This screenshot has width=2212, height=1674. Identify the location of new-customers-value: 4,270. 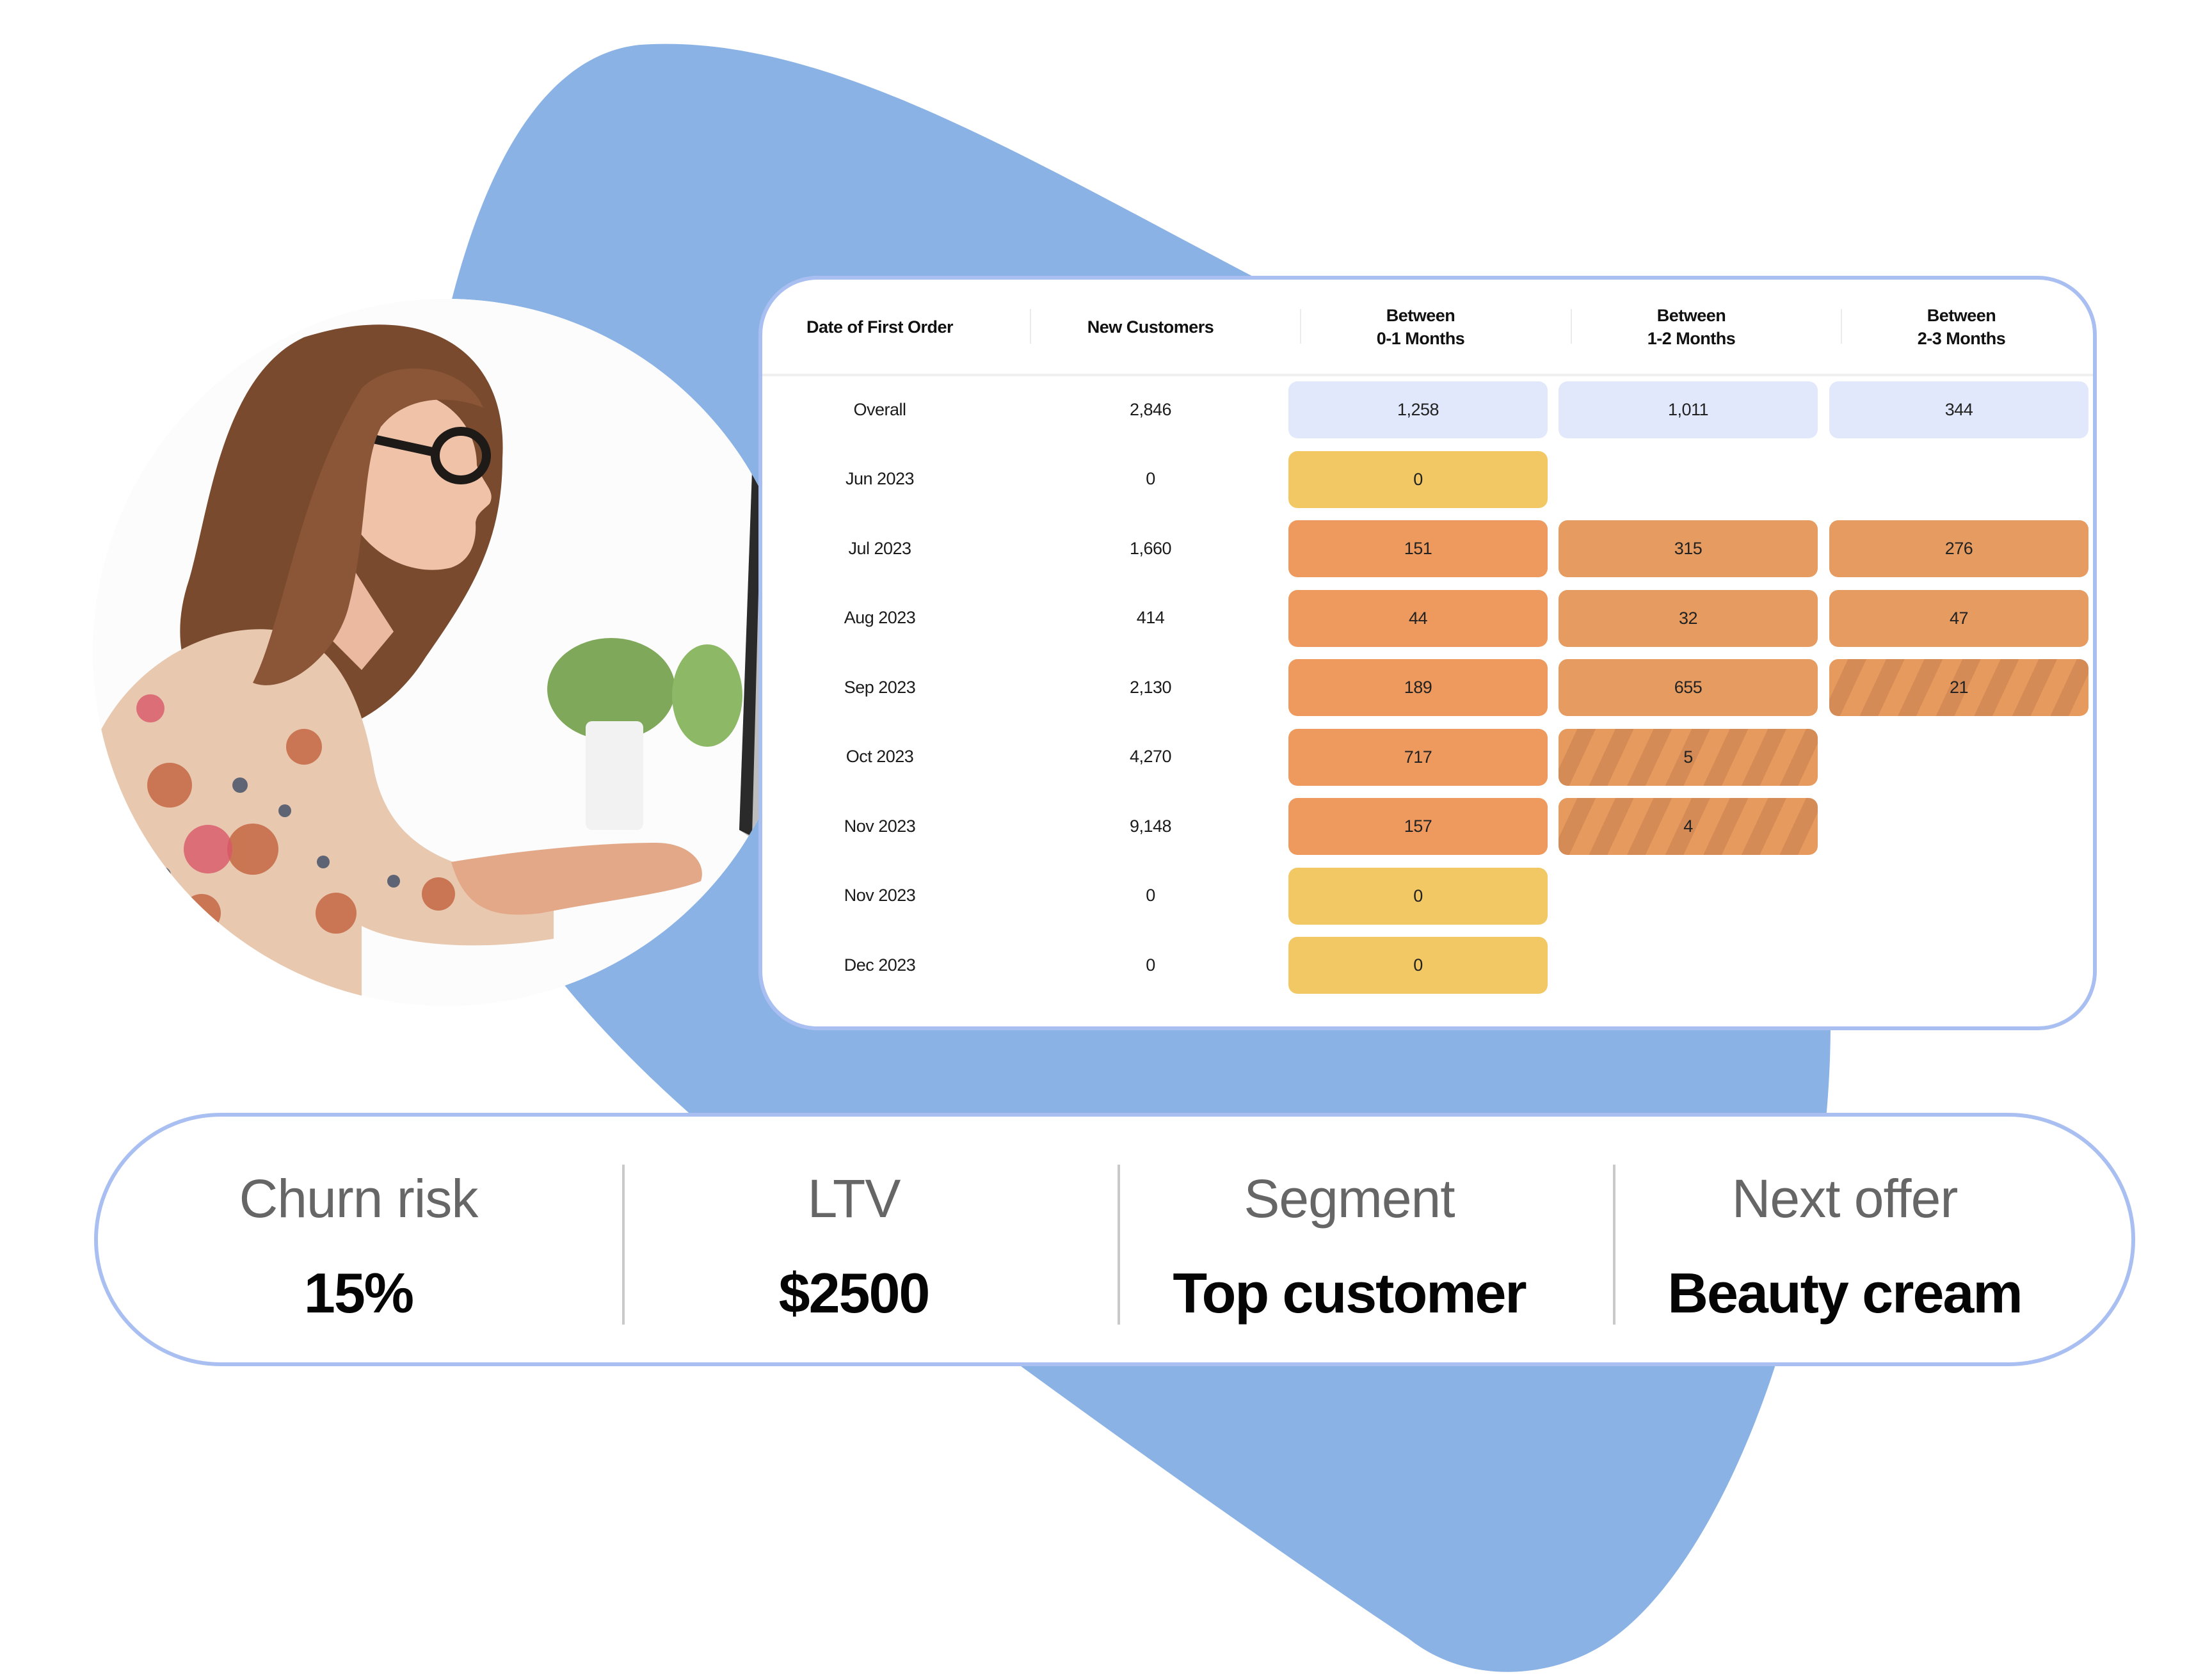
(1150, 756).